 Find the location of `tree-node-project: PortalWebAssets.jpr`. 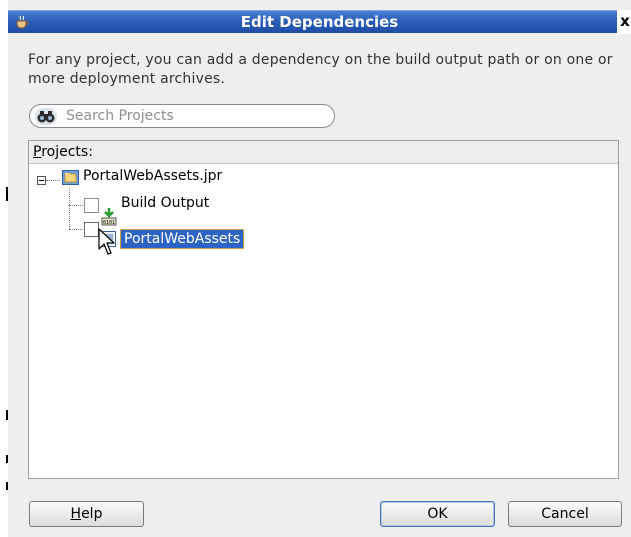

tree-node-project: PortalWebAssets.jpr is located at coordinates (152, 176).